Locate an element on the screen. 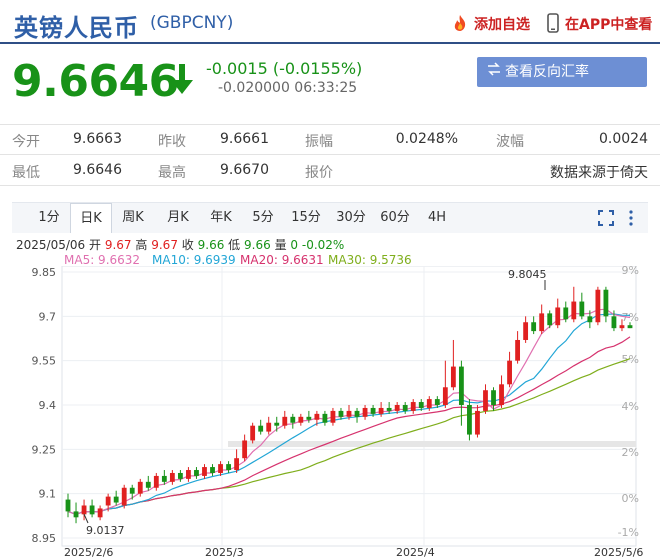  stat-label: 昨收 is located at coordinates (172, 142).